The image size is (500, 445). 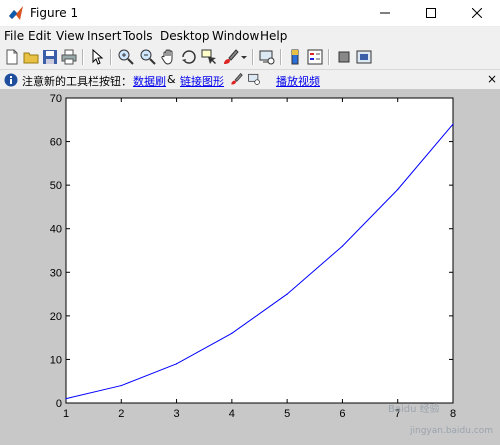 I want to click on x-tick-label: 2, so click(x=121, y=414).